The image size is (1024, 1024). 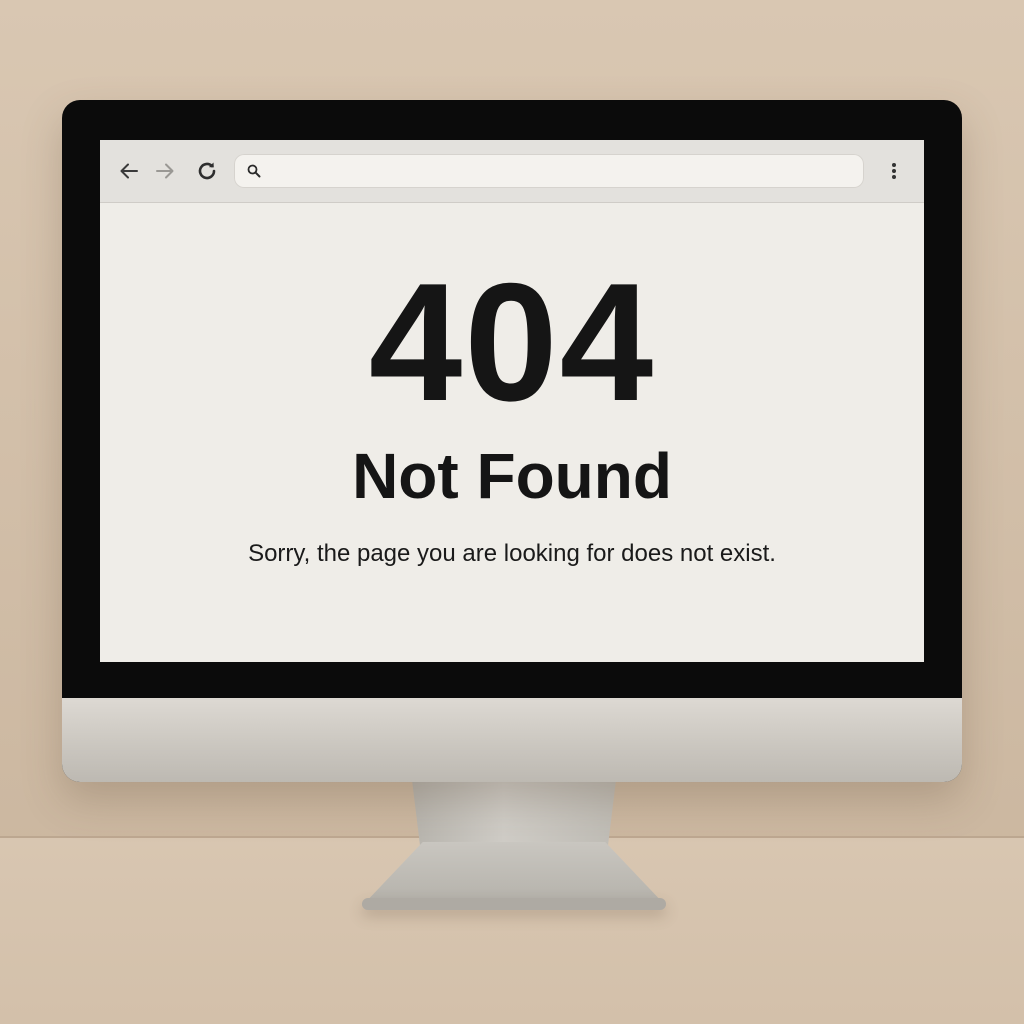 I want to click on arrow-right-icon, so click(x=165, y=171).